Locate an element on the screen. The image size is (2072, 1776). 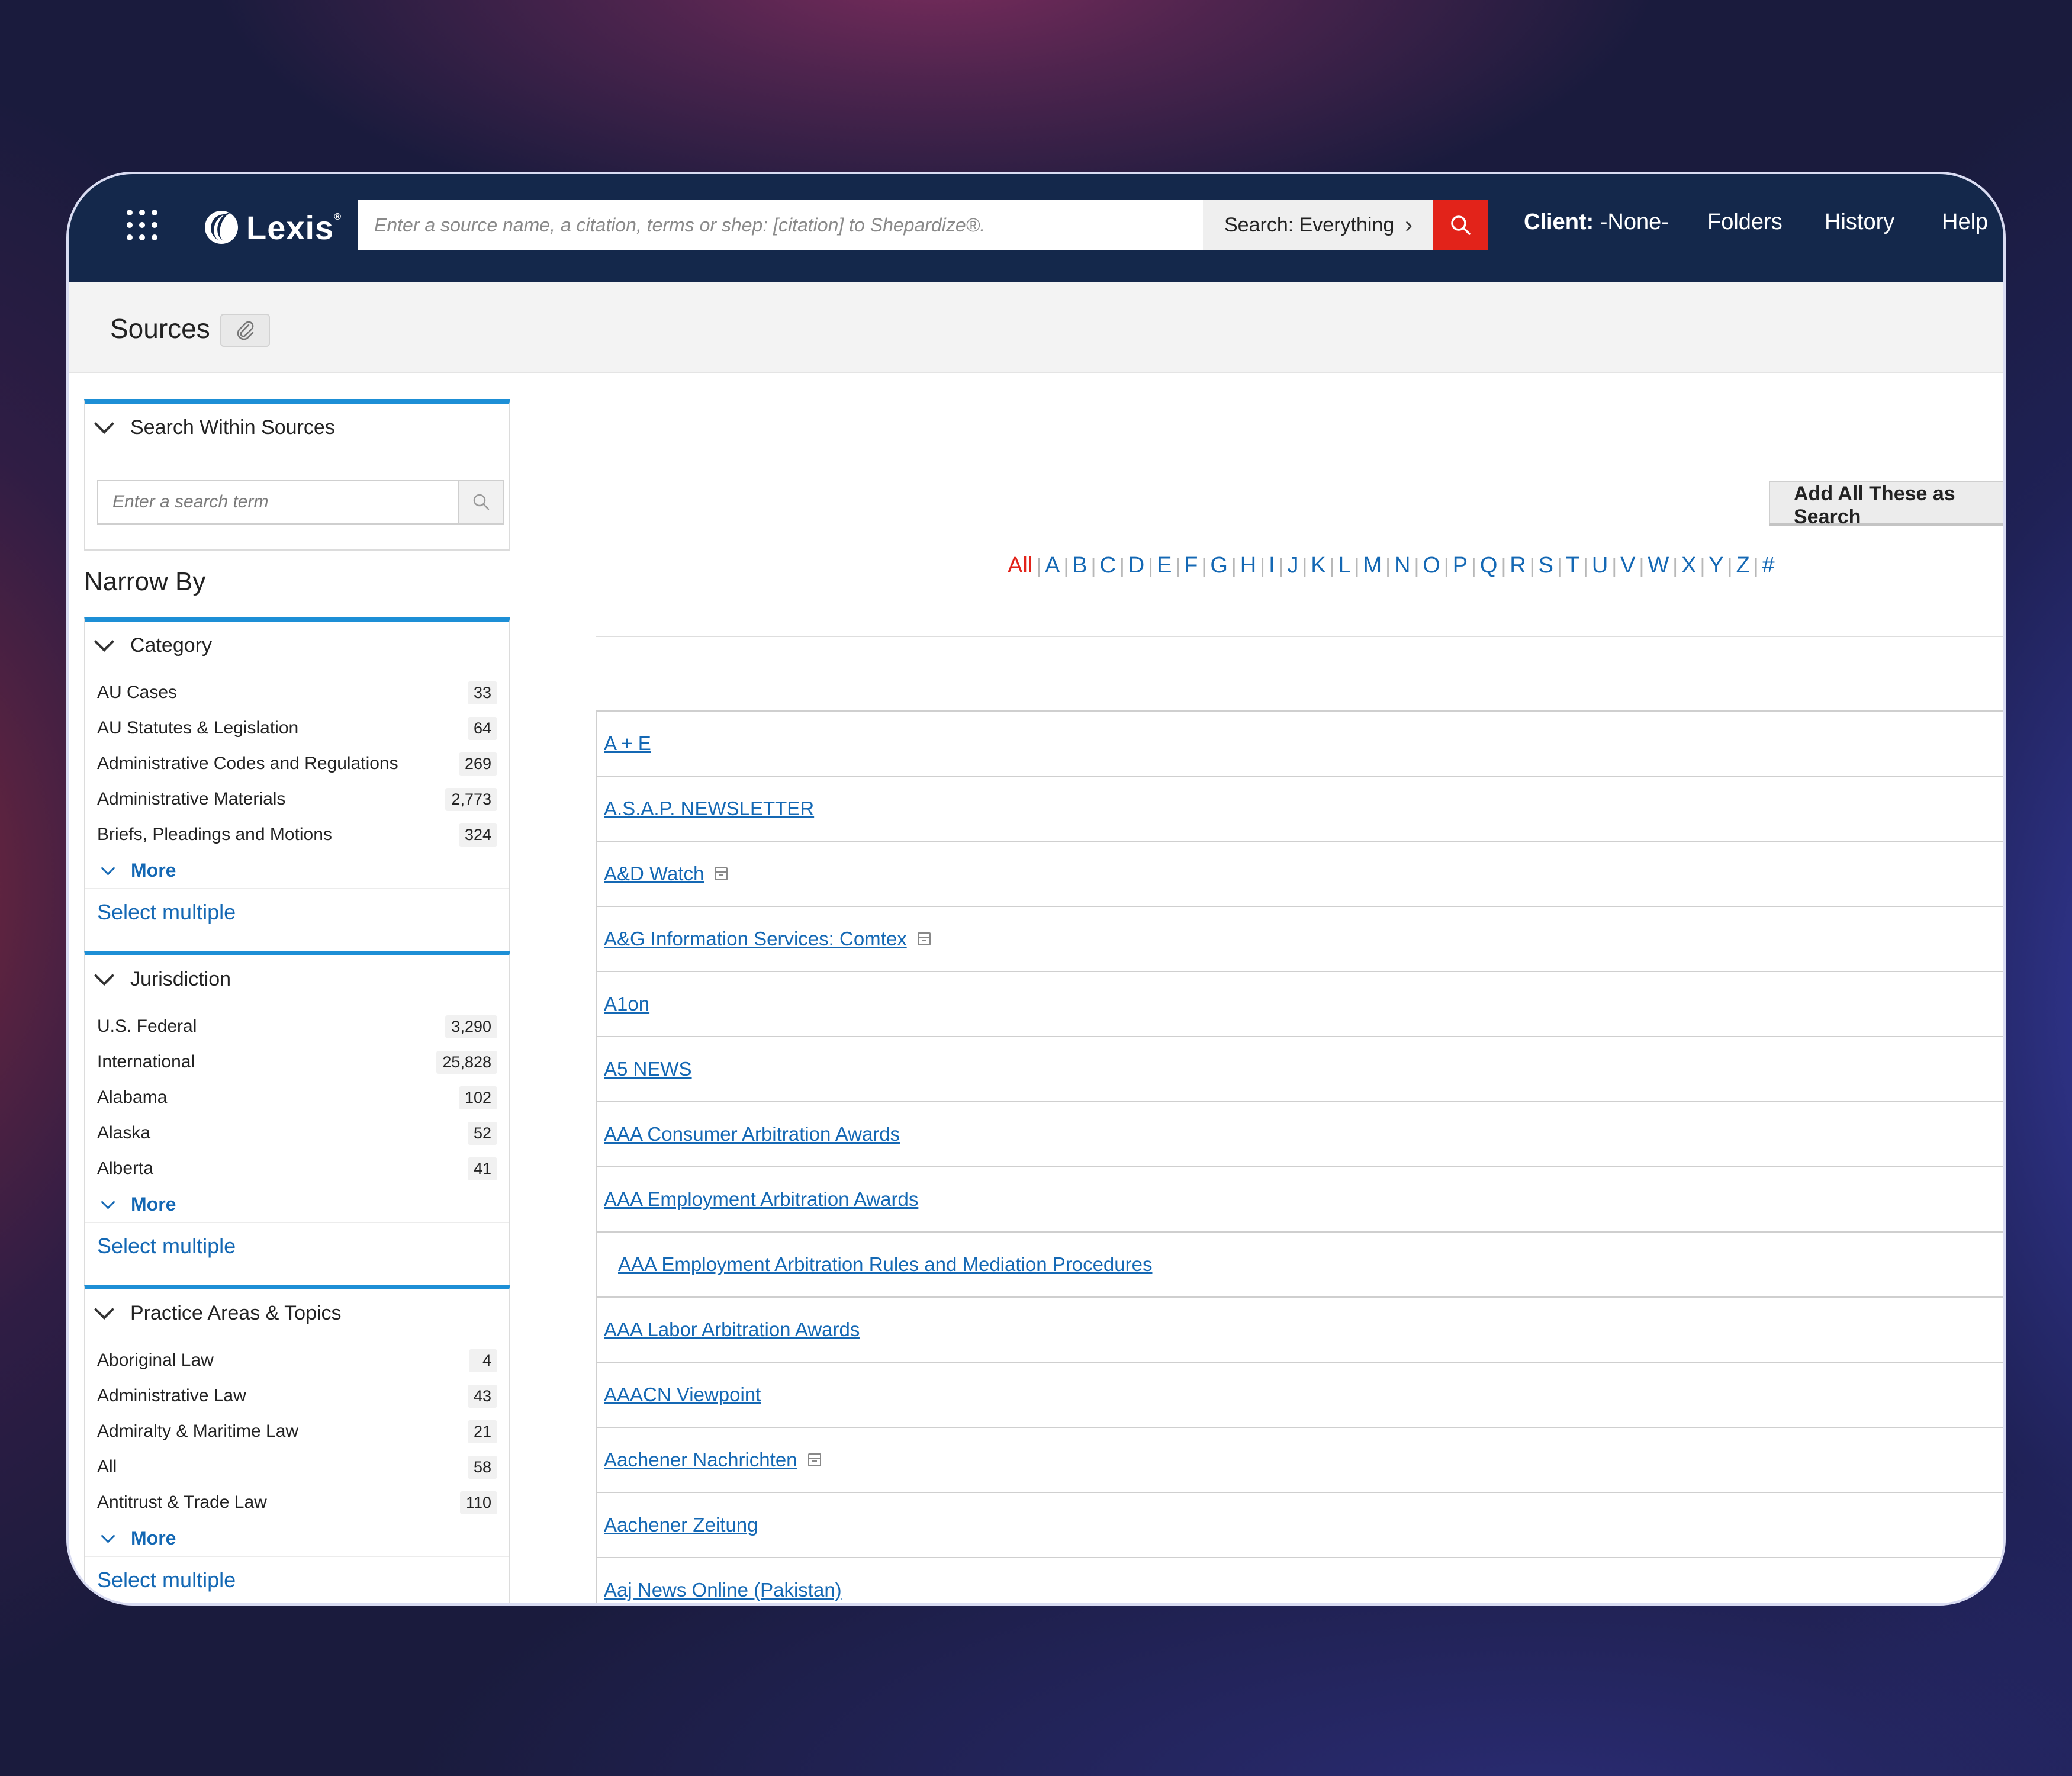
alphabet-letter-h: H is located at coordinates (1248, 565).